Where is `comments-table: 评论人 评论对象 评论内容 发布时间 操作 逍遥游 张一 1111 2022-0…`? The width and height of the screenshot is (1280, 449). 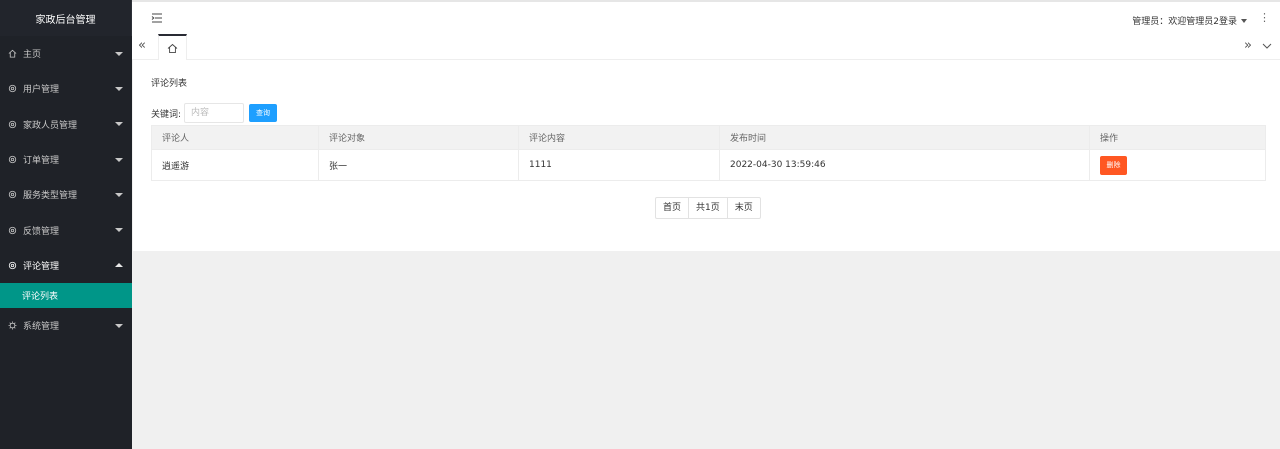 comments-table: 评论人 评论对象 评论内容 发布时间 操作 逍遥游 张一 1111 2022-0… is located at coordinates (708, 153).